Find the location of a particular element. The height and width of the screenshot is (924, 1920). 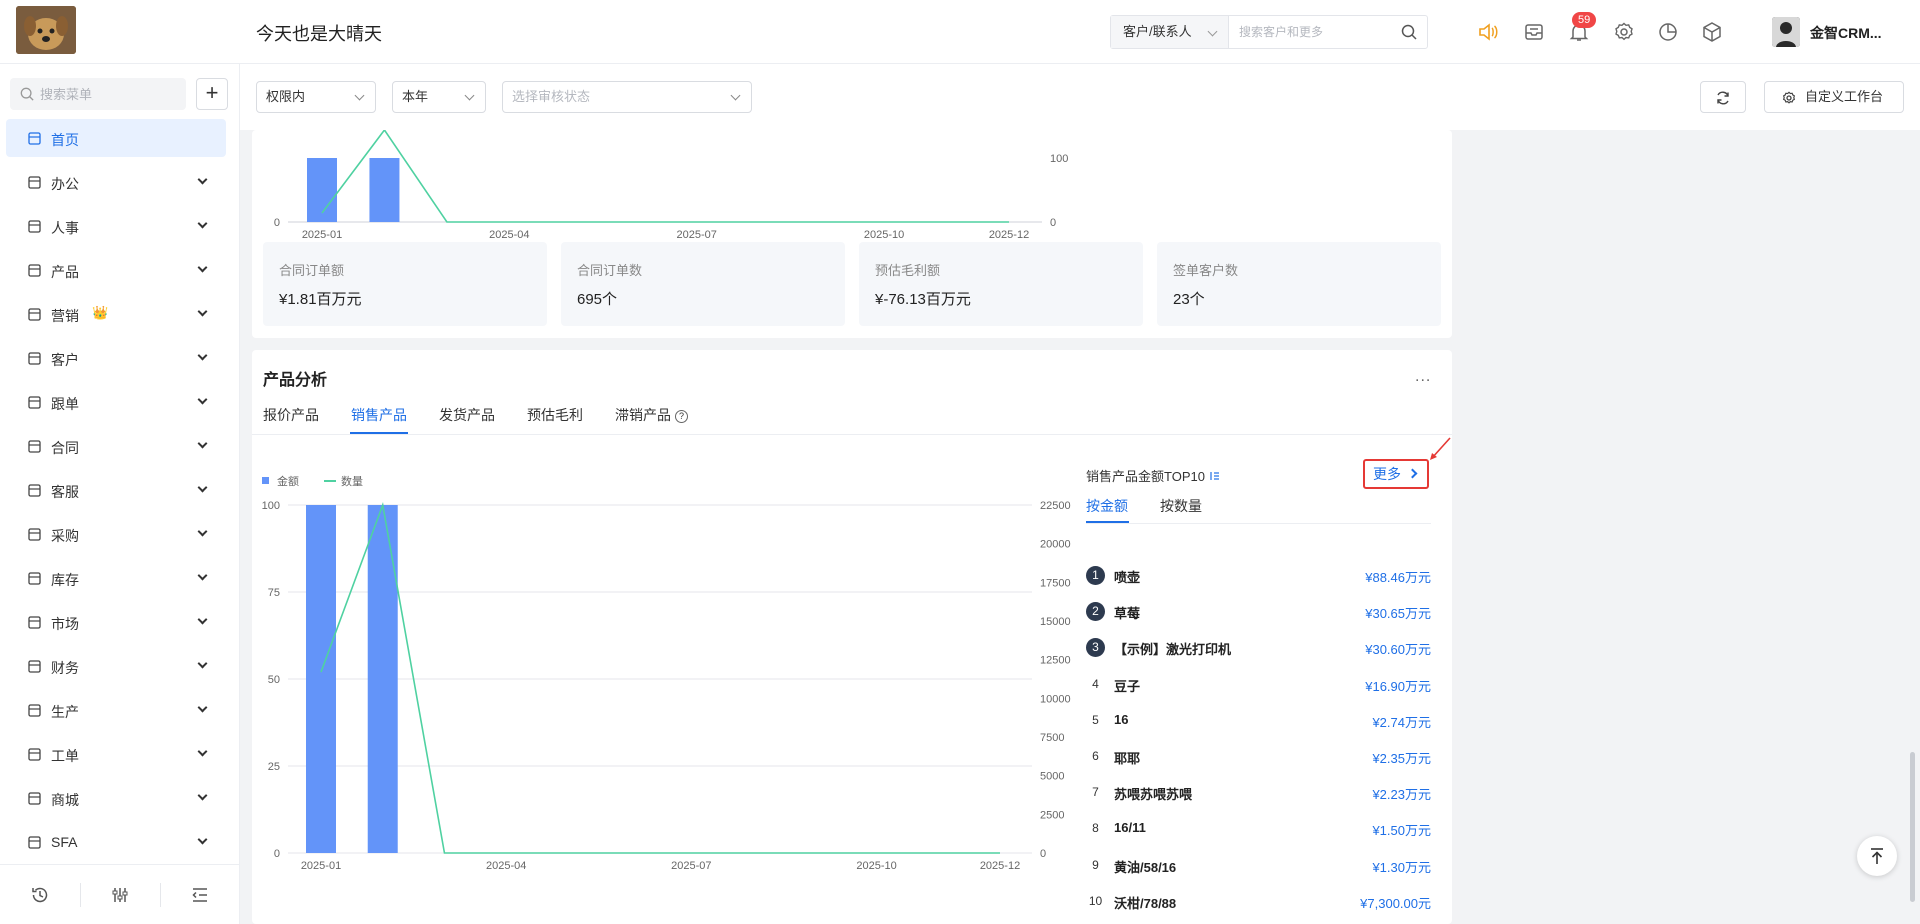

pie-chart-icon is located at coordinates (1668, 32).